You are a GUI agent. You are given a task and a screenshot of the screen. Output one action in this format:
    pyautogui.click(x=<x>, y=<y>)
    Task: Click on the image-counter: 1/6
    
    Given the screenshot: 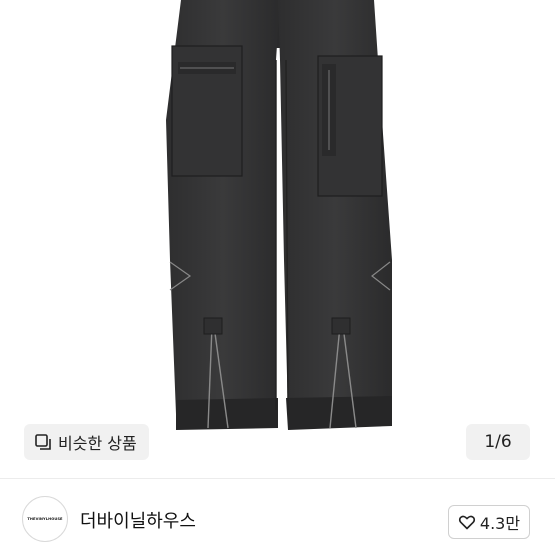 What is the action you would take?
    pyautogui.click(x=498, y=442)
    